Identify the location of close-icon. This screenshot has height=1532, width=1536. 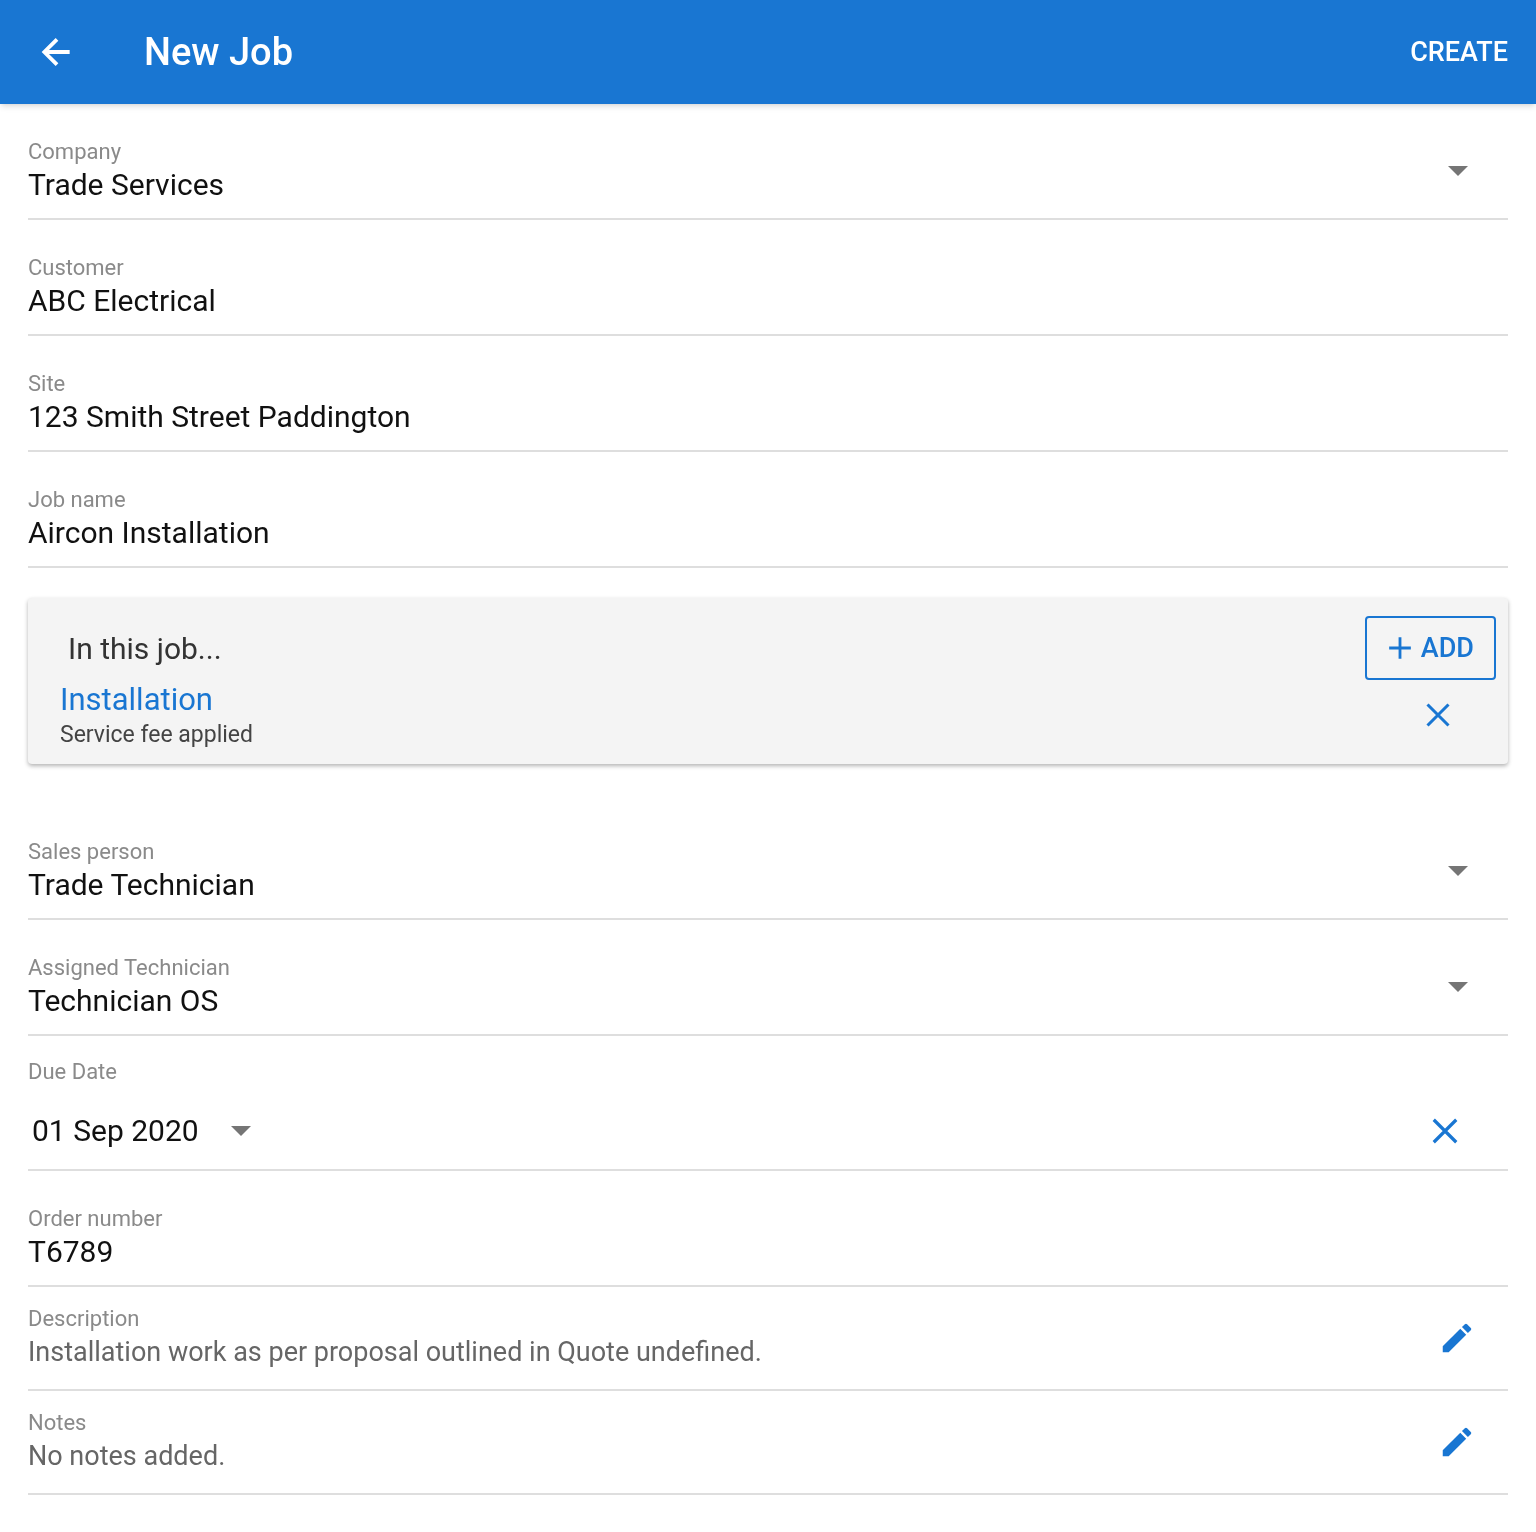
(1438, 715).